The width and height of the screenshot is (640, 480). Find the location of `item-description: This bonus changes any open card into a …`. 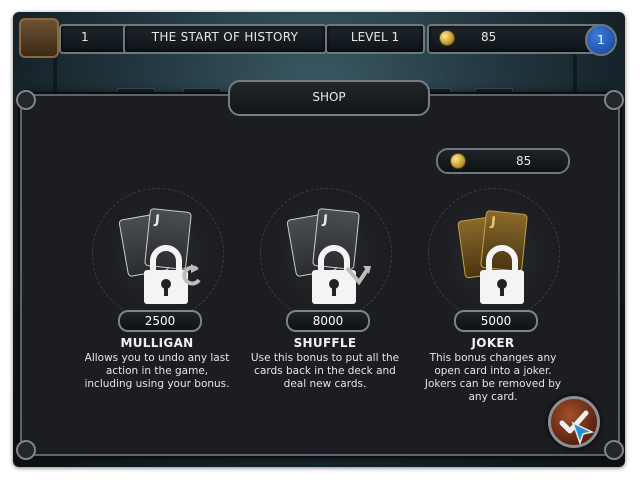

item-description: This bonus changes any open card into a … is located at coordinates (493, 377).